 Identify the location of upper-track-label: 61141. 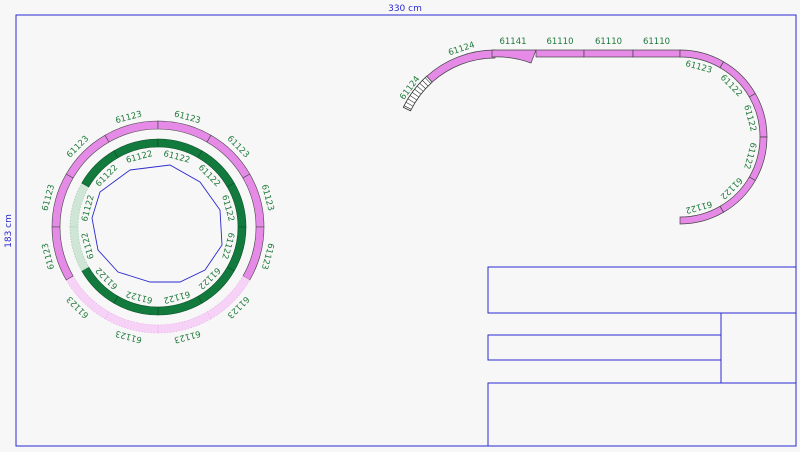
(512, 42).